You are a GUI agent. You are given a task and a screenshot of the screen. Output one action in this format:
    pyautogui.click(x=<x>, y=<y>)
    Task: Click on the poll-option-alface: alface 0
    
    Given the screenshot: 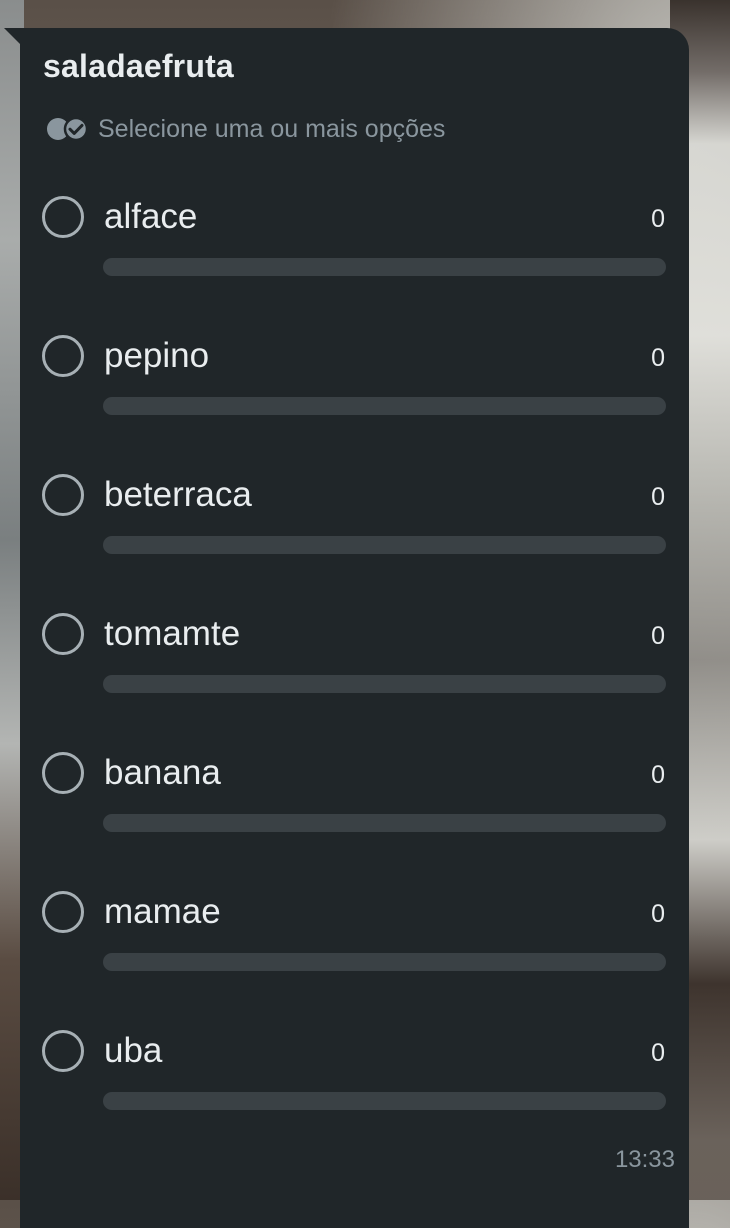 What is the action you would take?
    pyautogui.click(x=354, y=261)
    